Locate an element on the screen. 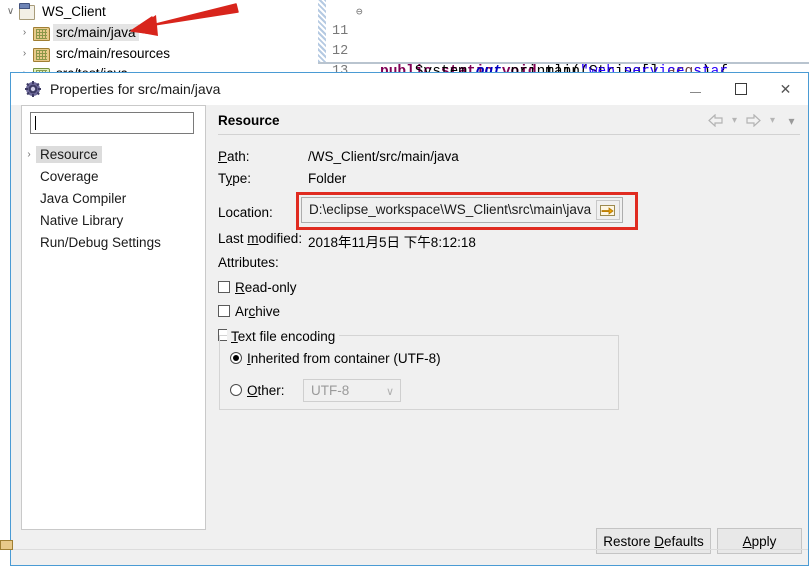 The image size is (809, 566). tree-item-src-test-java: › src/test/java is located at coordinates (74, 67).